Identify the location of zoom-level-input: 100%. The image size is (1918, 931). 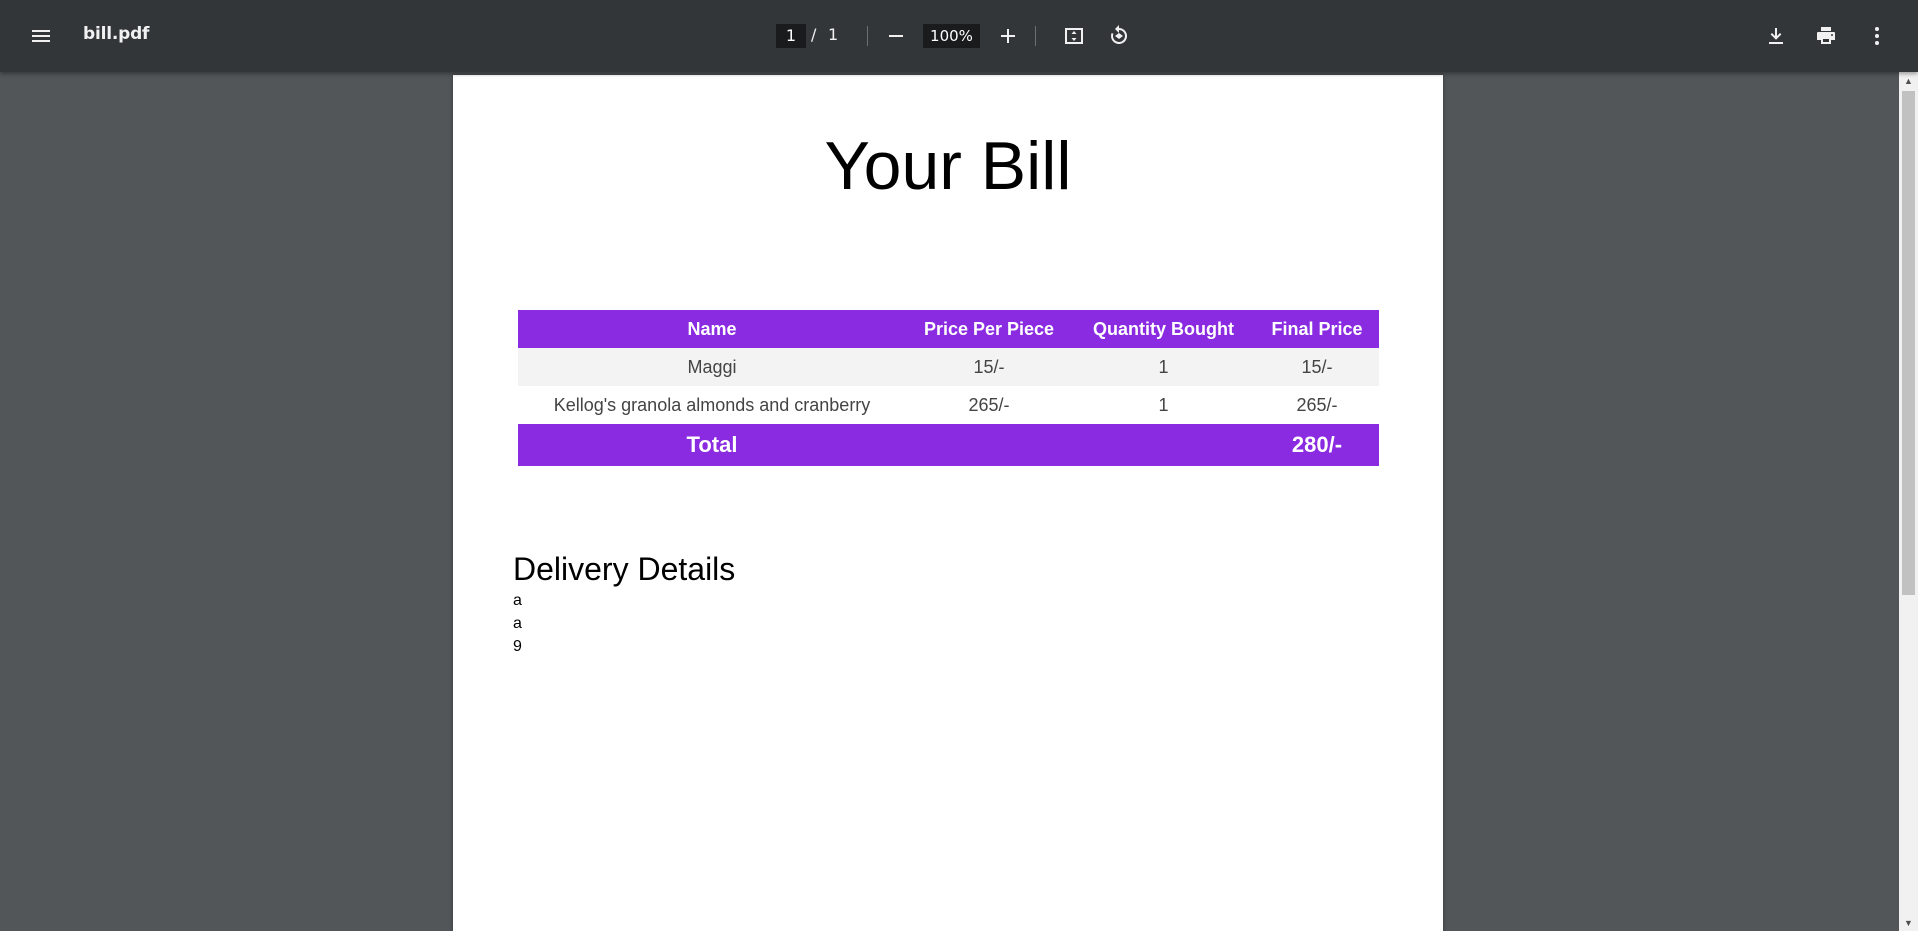
(951, 36).